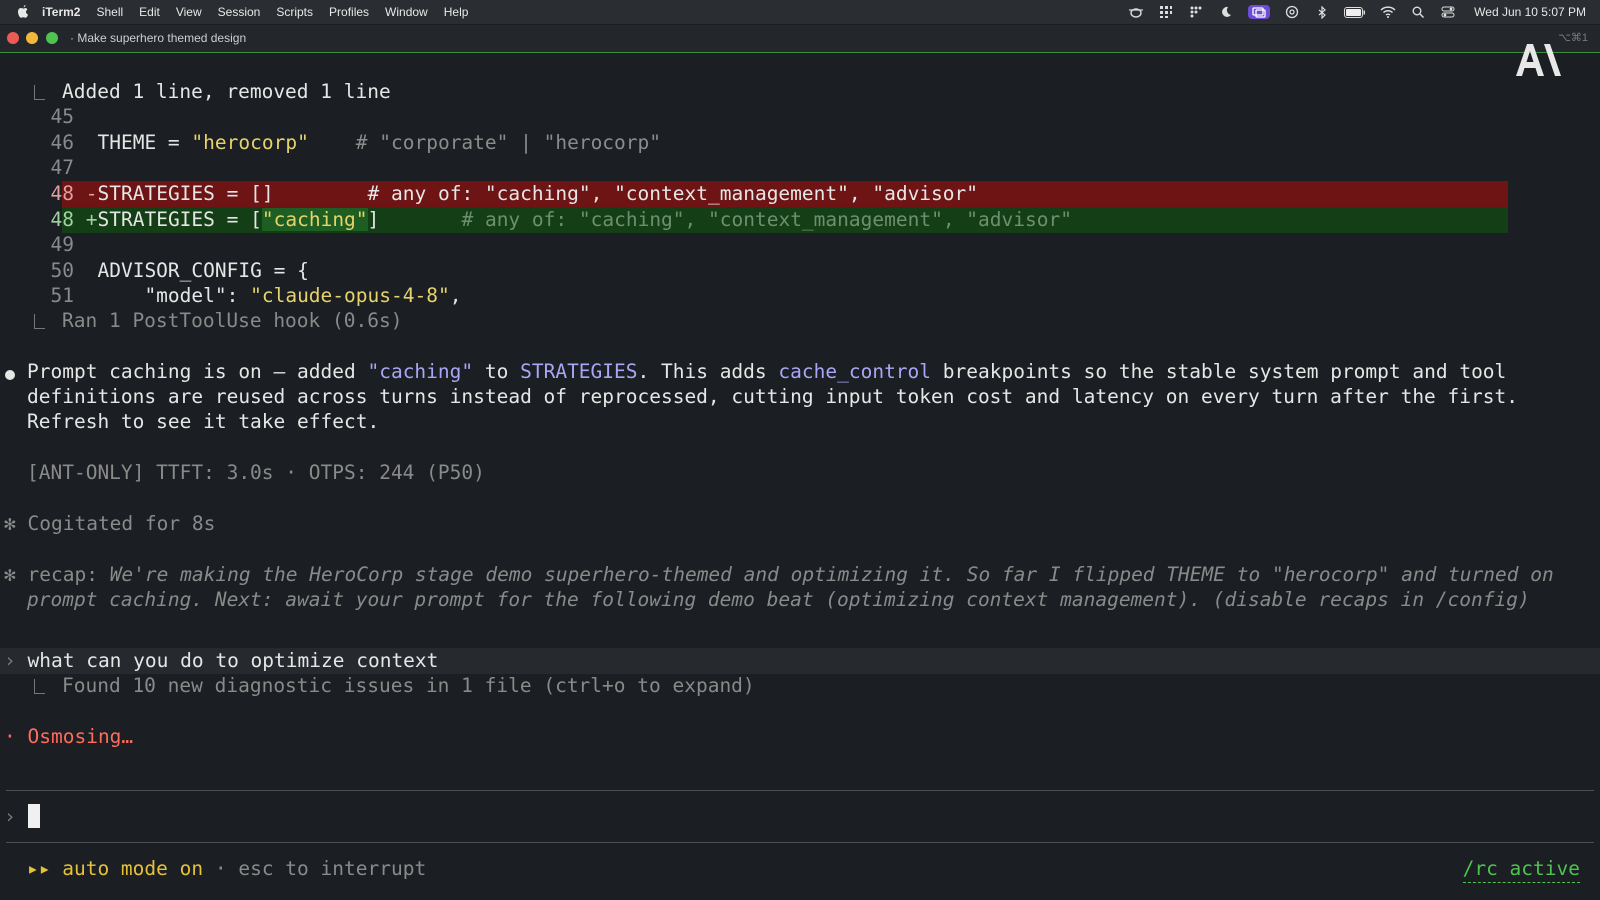  Describe the element at coordinates (109, 12) in the screenshot. I see `menu-shell: Shell` at that location.